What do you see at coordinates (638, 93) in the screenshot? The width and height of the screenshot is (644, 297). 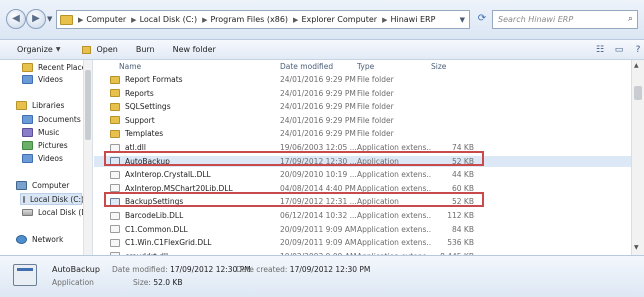 I see `file-list-scrollbar-thumb` at bounding box center [638, 93].